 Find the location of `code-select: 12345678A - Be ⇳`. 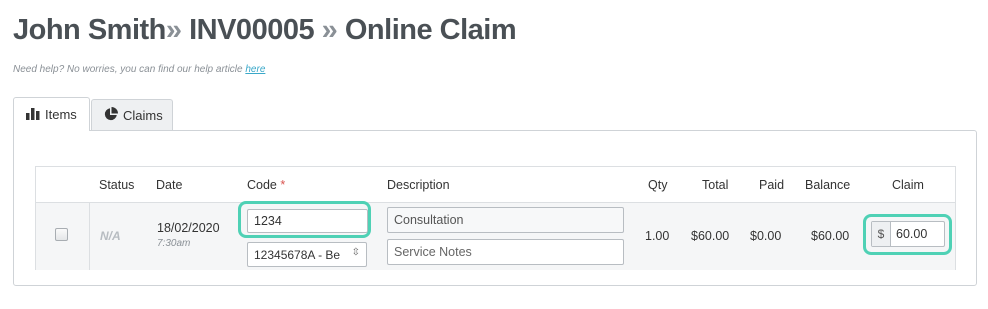

code-select: 12345678A - Be ⇳ is located at coordinates (307, 254).